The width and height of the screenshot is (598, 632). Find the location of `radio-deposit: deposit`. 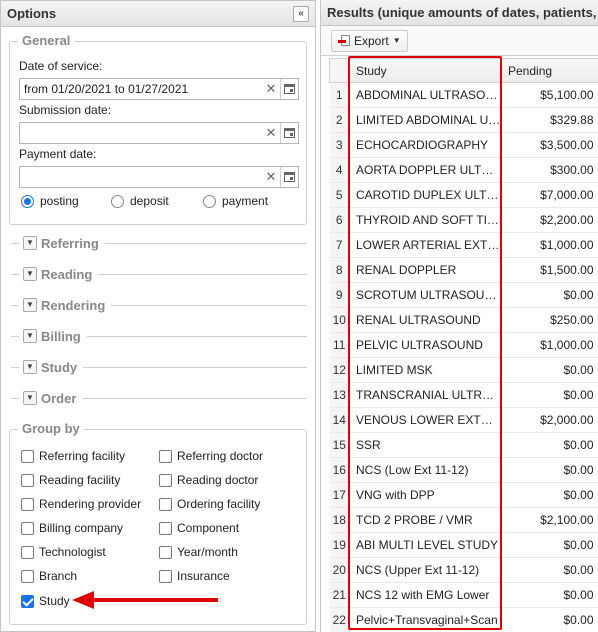

radio-deposit: deposit is located at coordinates (140, 201).